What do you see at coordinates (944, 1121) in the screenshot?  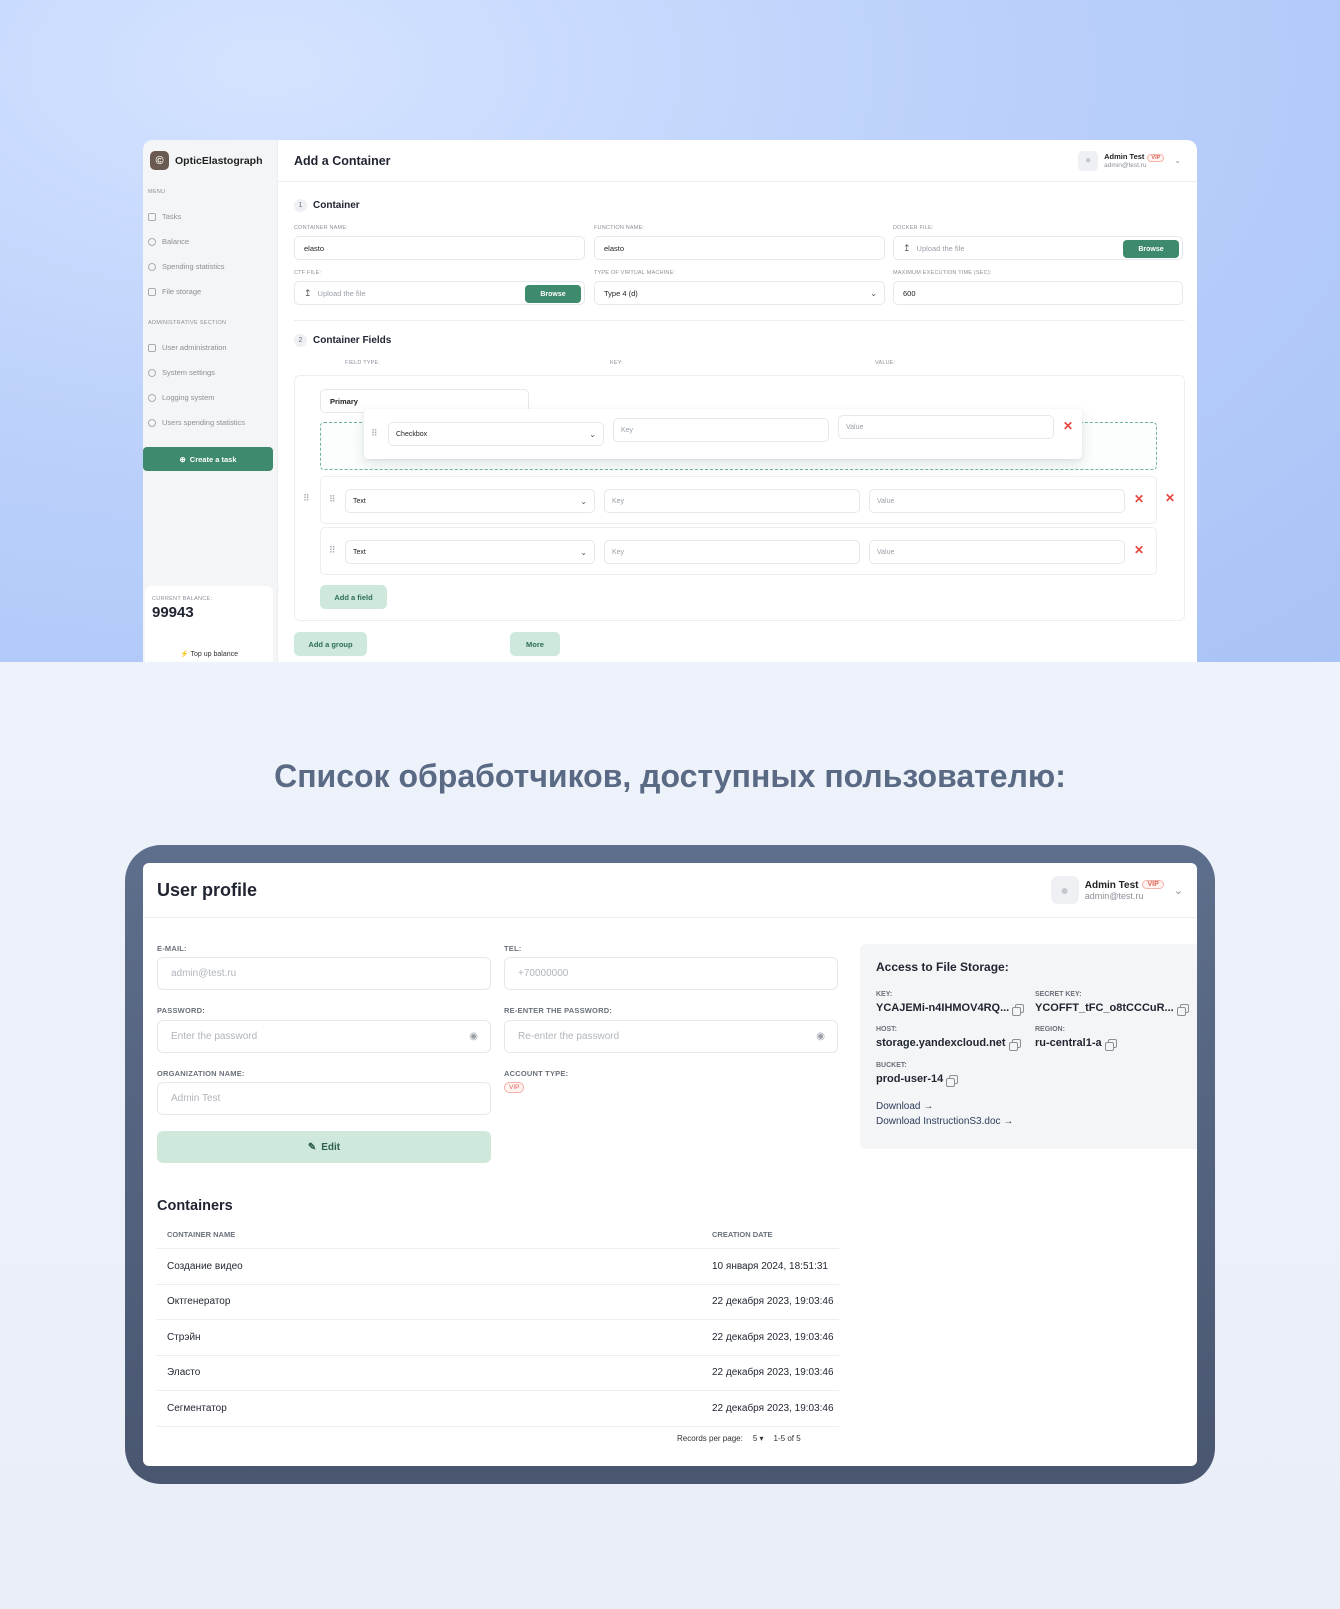 I see `download-instruction-link: Download InstructionS3.doc →` at bounding box center [944, 1121].